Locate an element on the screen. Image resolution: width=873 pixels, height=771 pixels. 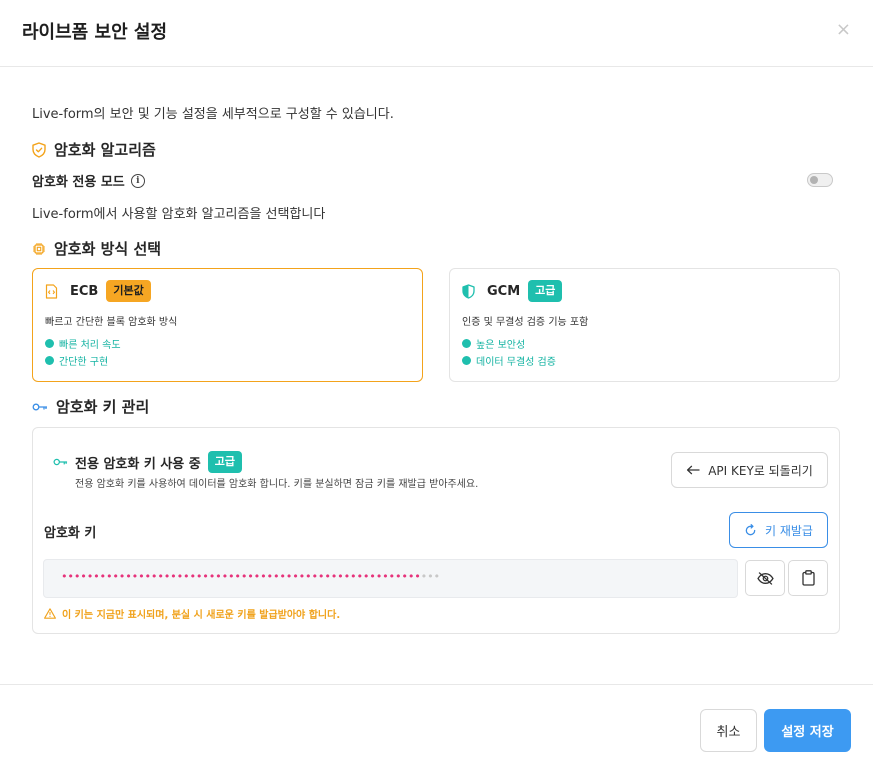
modal-title: 라이브폼 보안 설정 is located at coordinates (95, 32).